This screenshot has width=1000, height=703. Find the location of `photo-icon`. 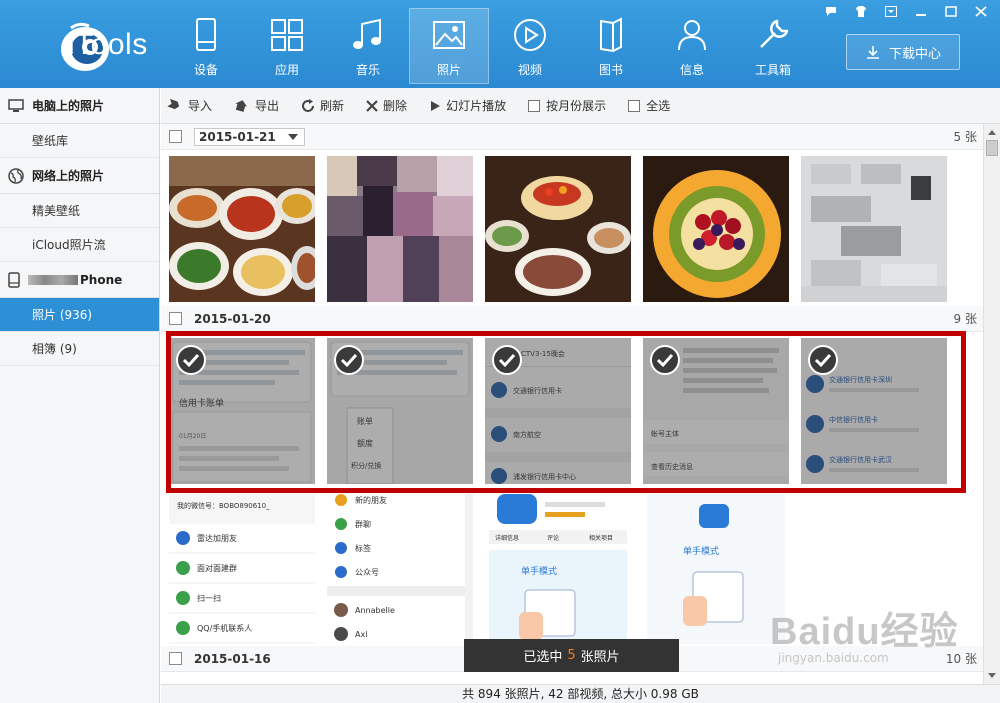

photo-icon is located at coordinates (449, 35).